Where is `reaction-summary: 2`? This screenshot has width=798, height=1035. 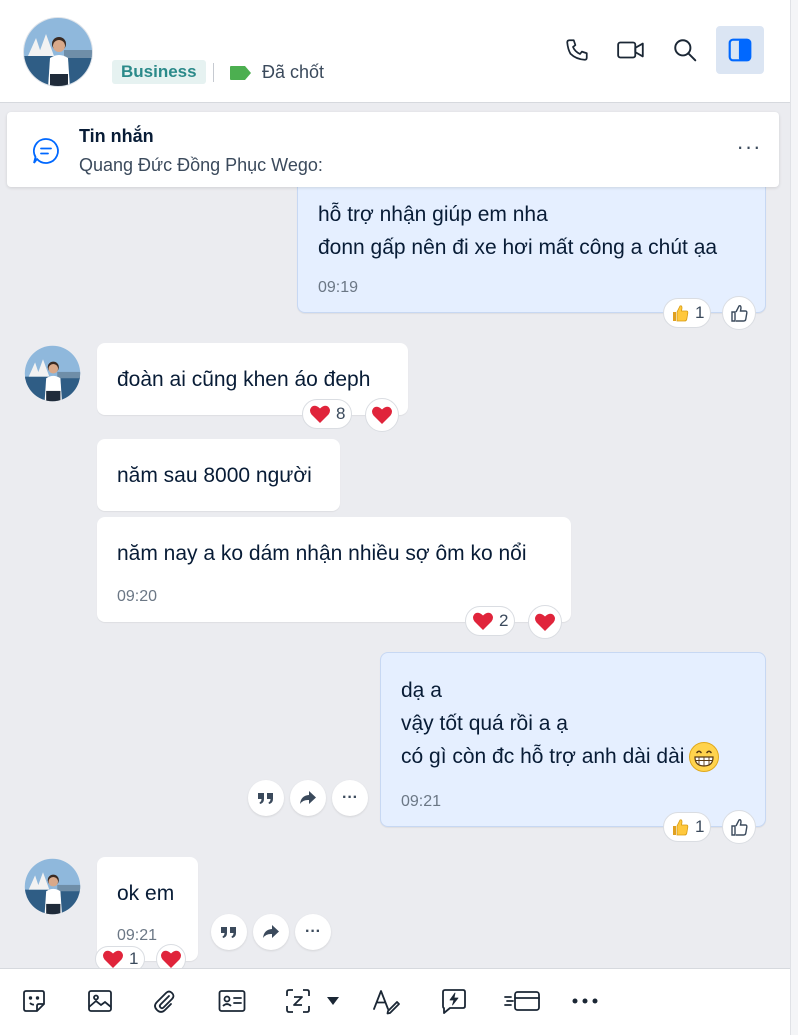
reaction-summary: 2 is located at coordinates (490, 621).